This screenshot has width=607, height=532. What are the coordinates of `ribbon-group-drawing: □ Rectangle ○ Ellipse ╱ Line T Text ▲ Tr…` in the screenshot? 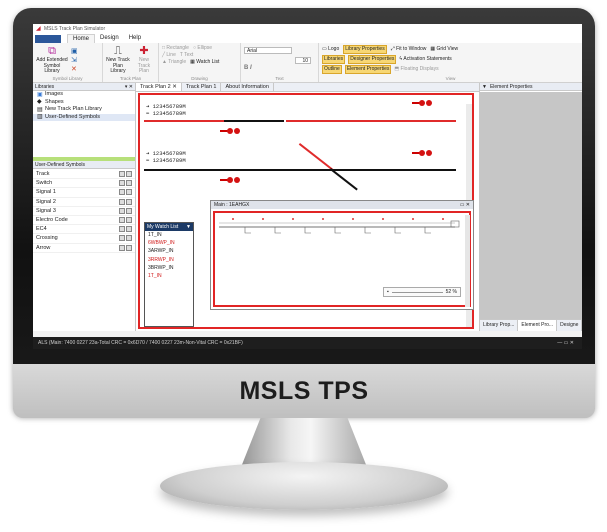 It's located at (200, 62).